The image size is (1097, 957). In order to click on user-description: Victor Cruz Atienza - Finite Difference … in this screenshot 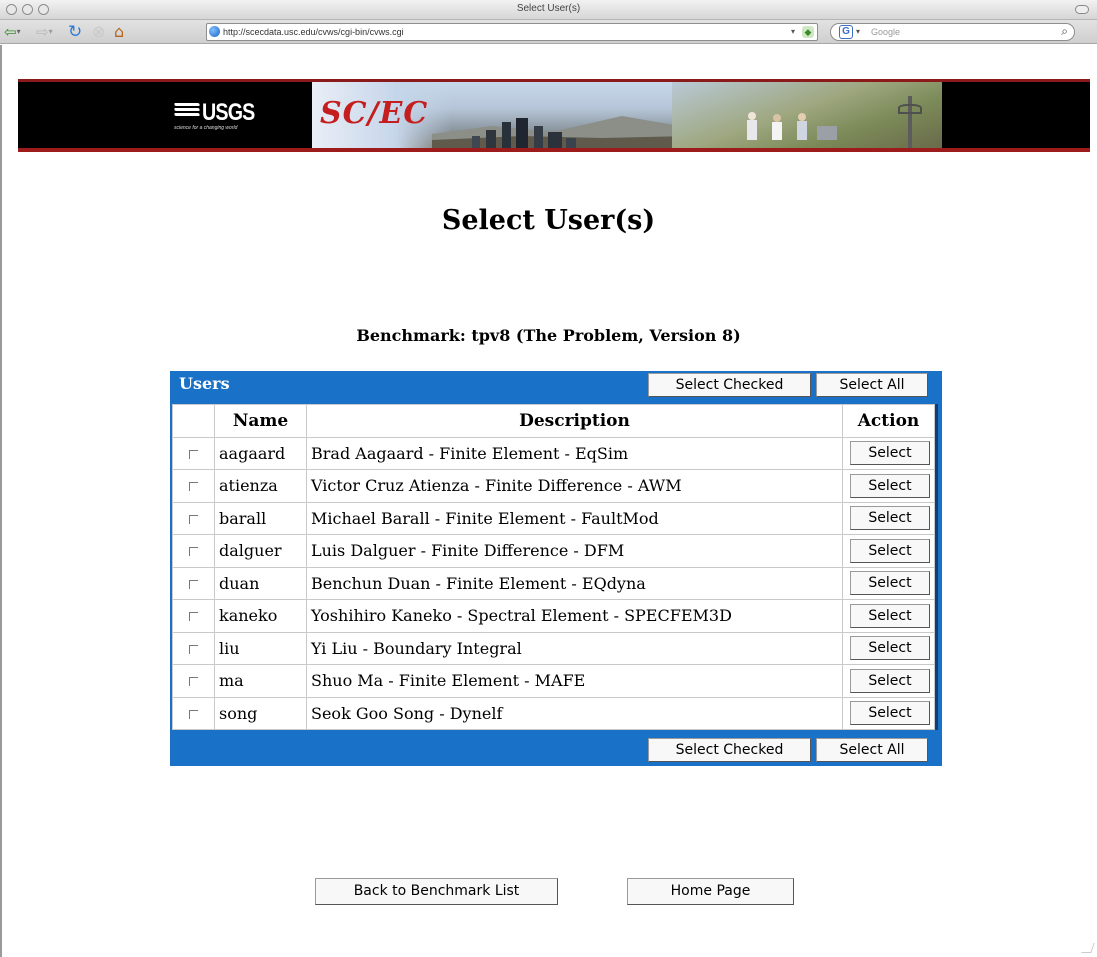, I will do `click(574, 486)`.